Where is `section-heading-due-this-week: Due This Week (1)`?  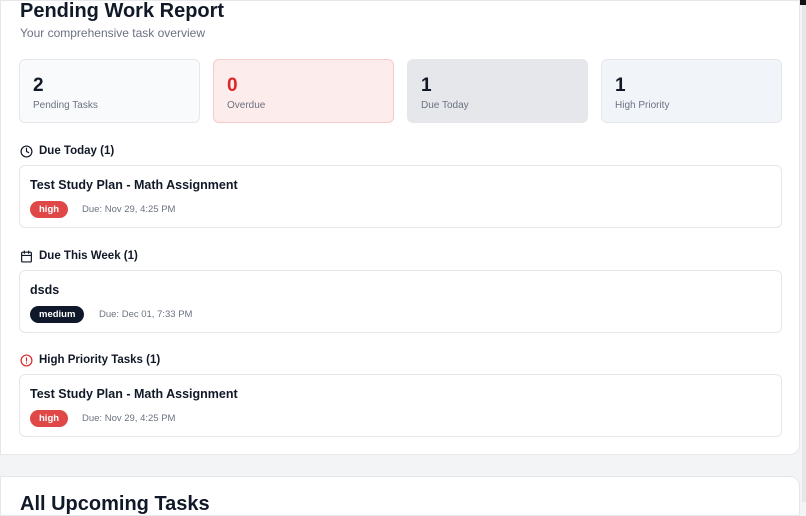 section-heading-due-this-week: Due This Week (1) is located at coordinates (79, 256).